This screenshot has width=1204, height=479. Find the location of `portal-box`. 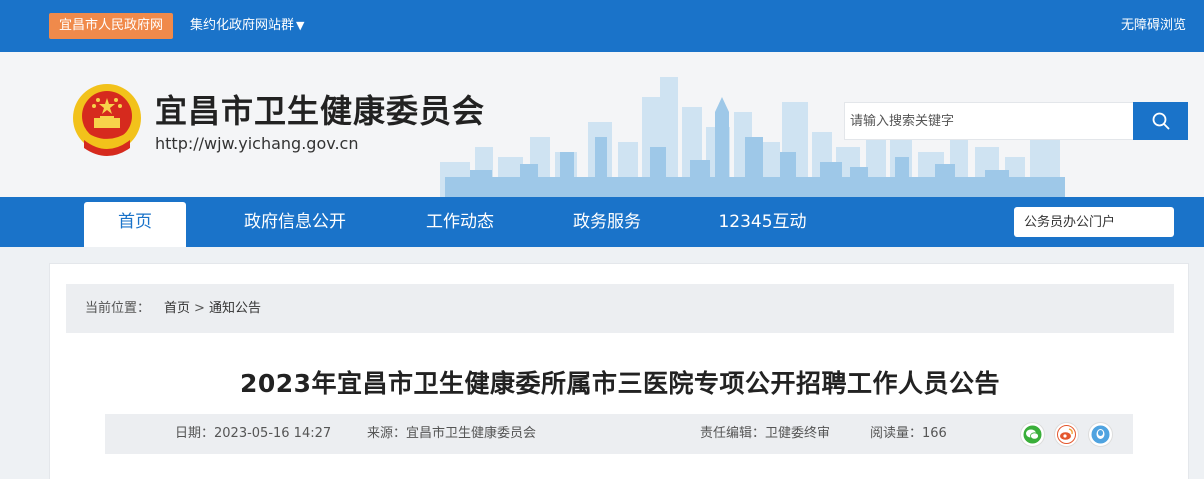

portal-box is located at coordinates (1094, 222).